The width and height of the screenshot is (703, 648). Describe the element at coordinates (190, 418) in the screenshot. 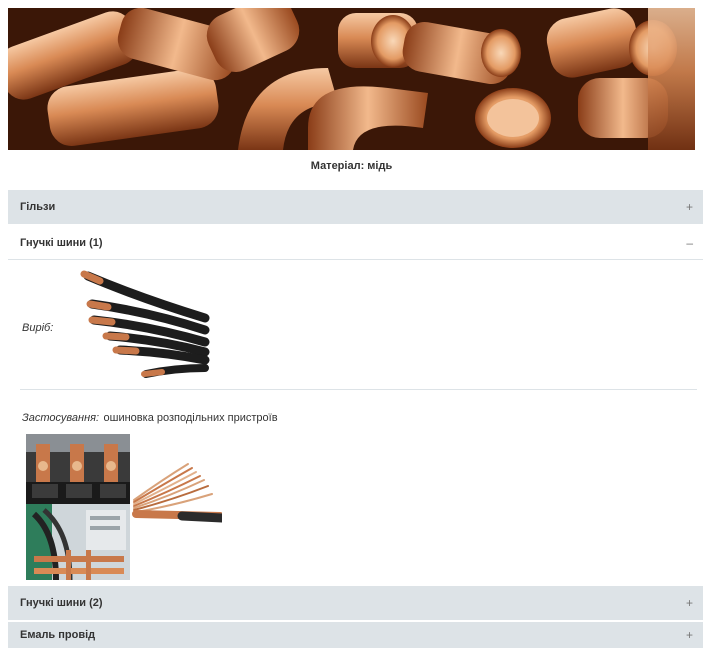

I see `usage-value: ошиновка розподільних пристроїв` at that location.